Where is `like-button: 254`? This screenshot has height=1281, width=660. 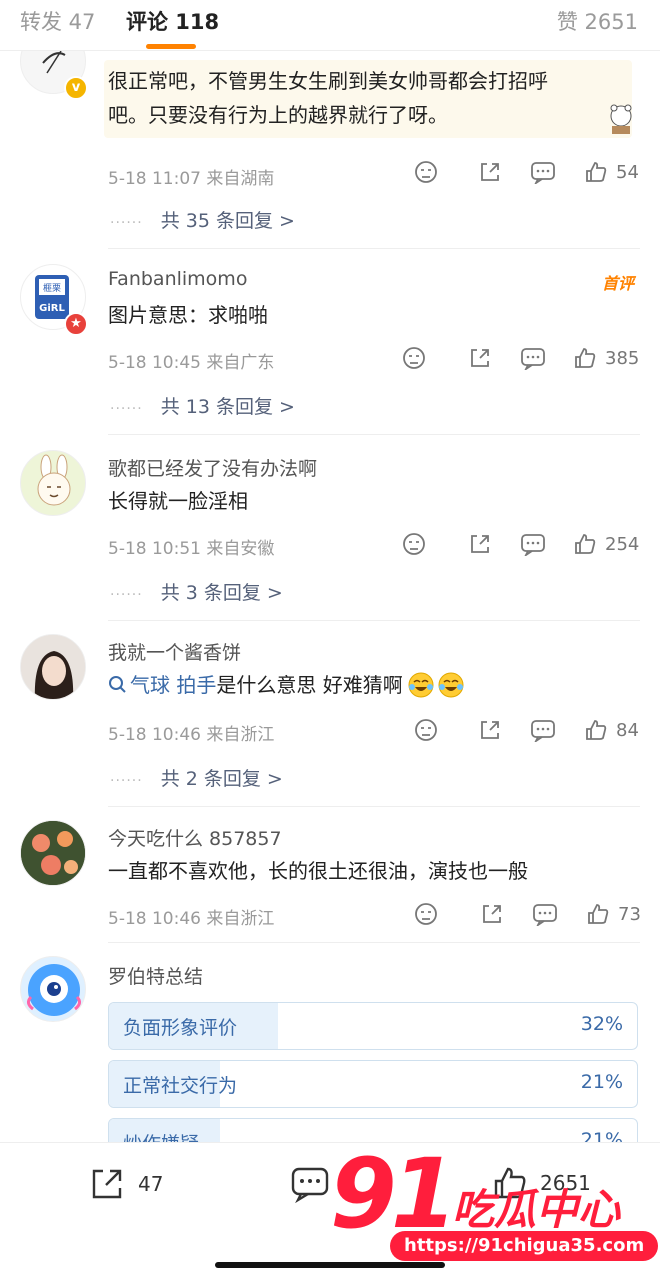
like-button: 254 is located at coordinates (606, 544).